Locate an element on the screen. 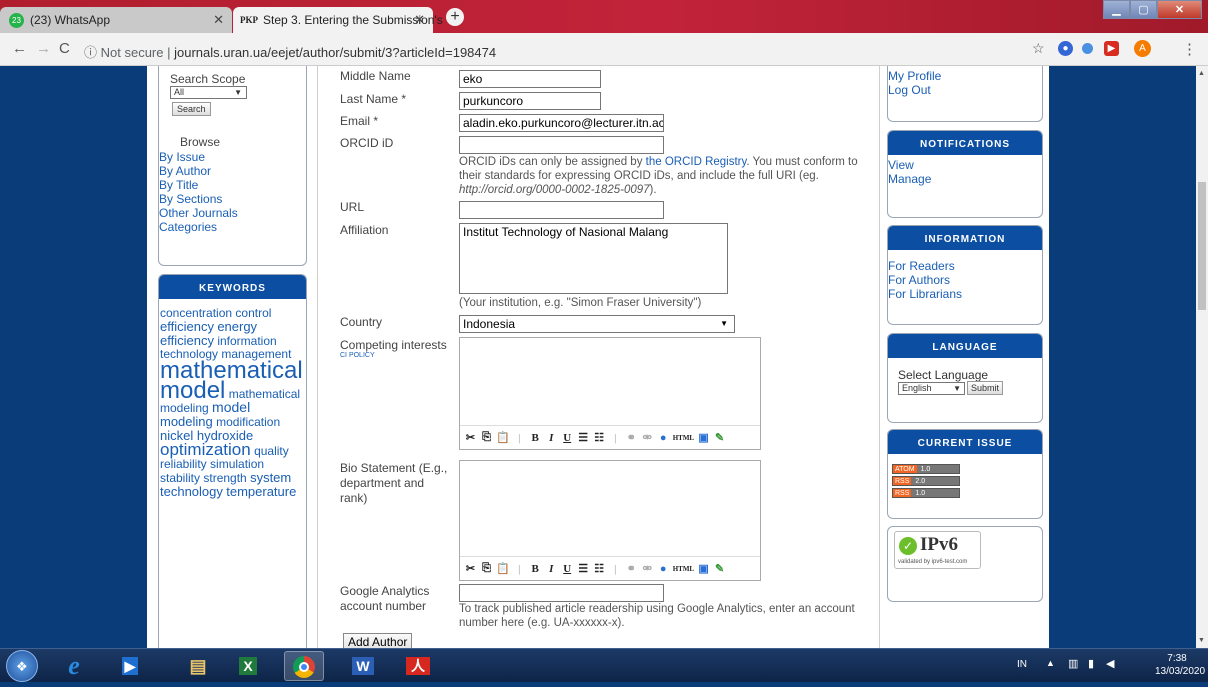 The height and width of the screenshot is (687, 1208). star-icon: ☆ is located at coordinates (1038, 48).